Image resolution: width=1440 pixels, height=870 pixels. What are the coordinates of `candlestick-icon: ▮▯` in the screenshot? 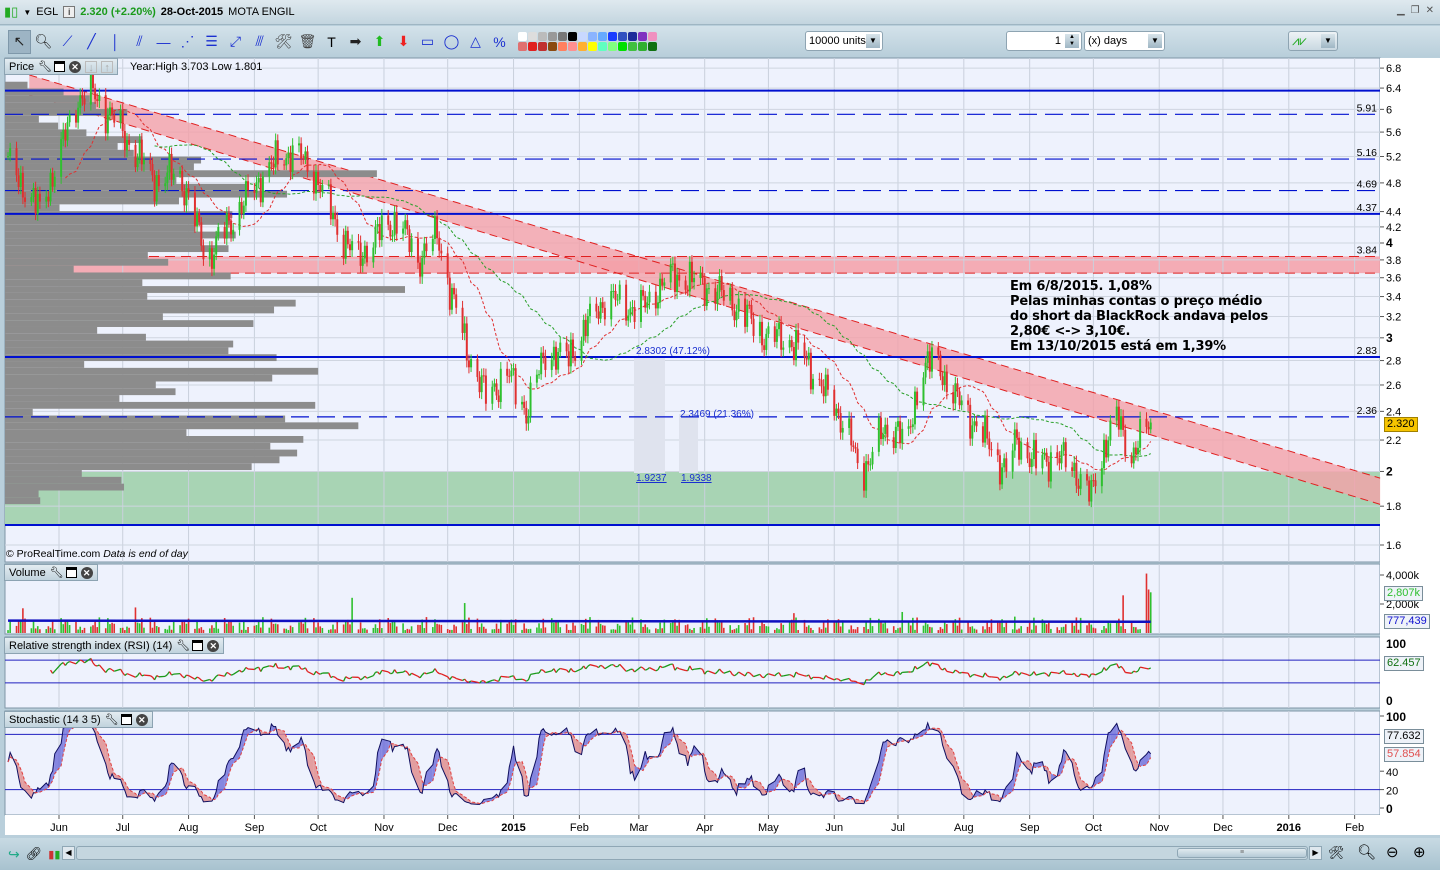 It's located at (11, 12).